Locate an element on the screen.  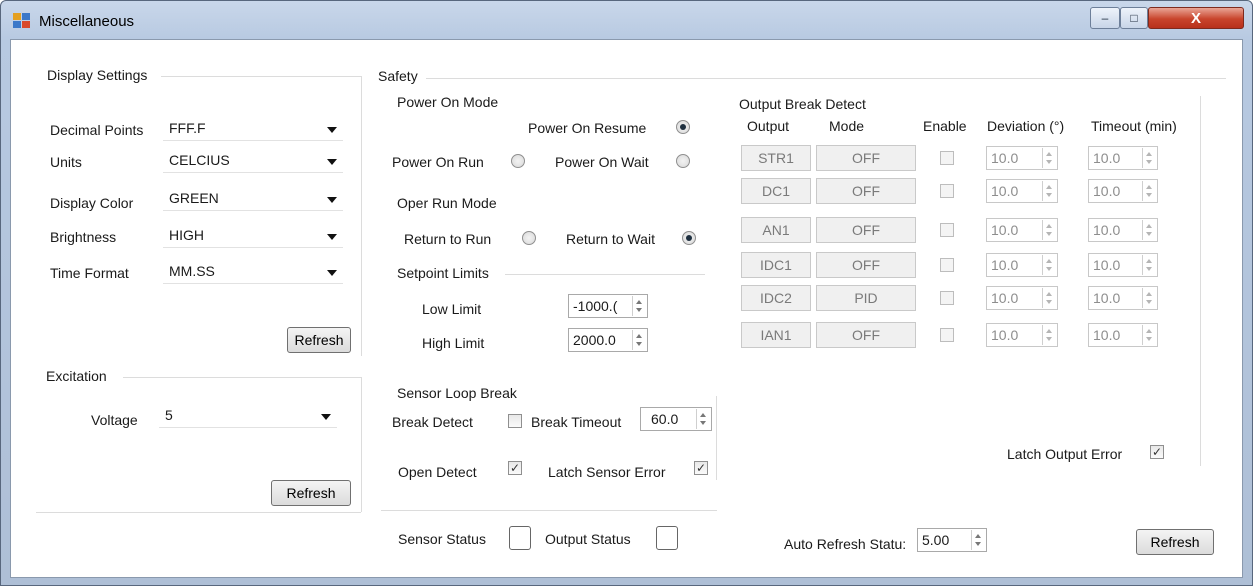
latch-sensor-error-checkbox: ✓ is located at coordinates (701, 468).